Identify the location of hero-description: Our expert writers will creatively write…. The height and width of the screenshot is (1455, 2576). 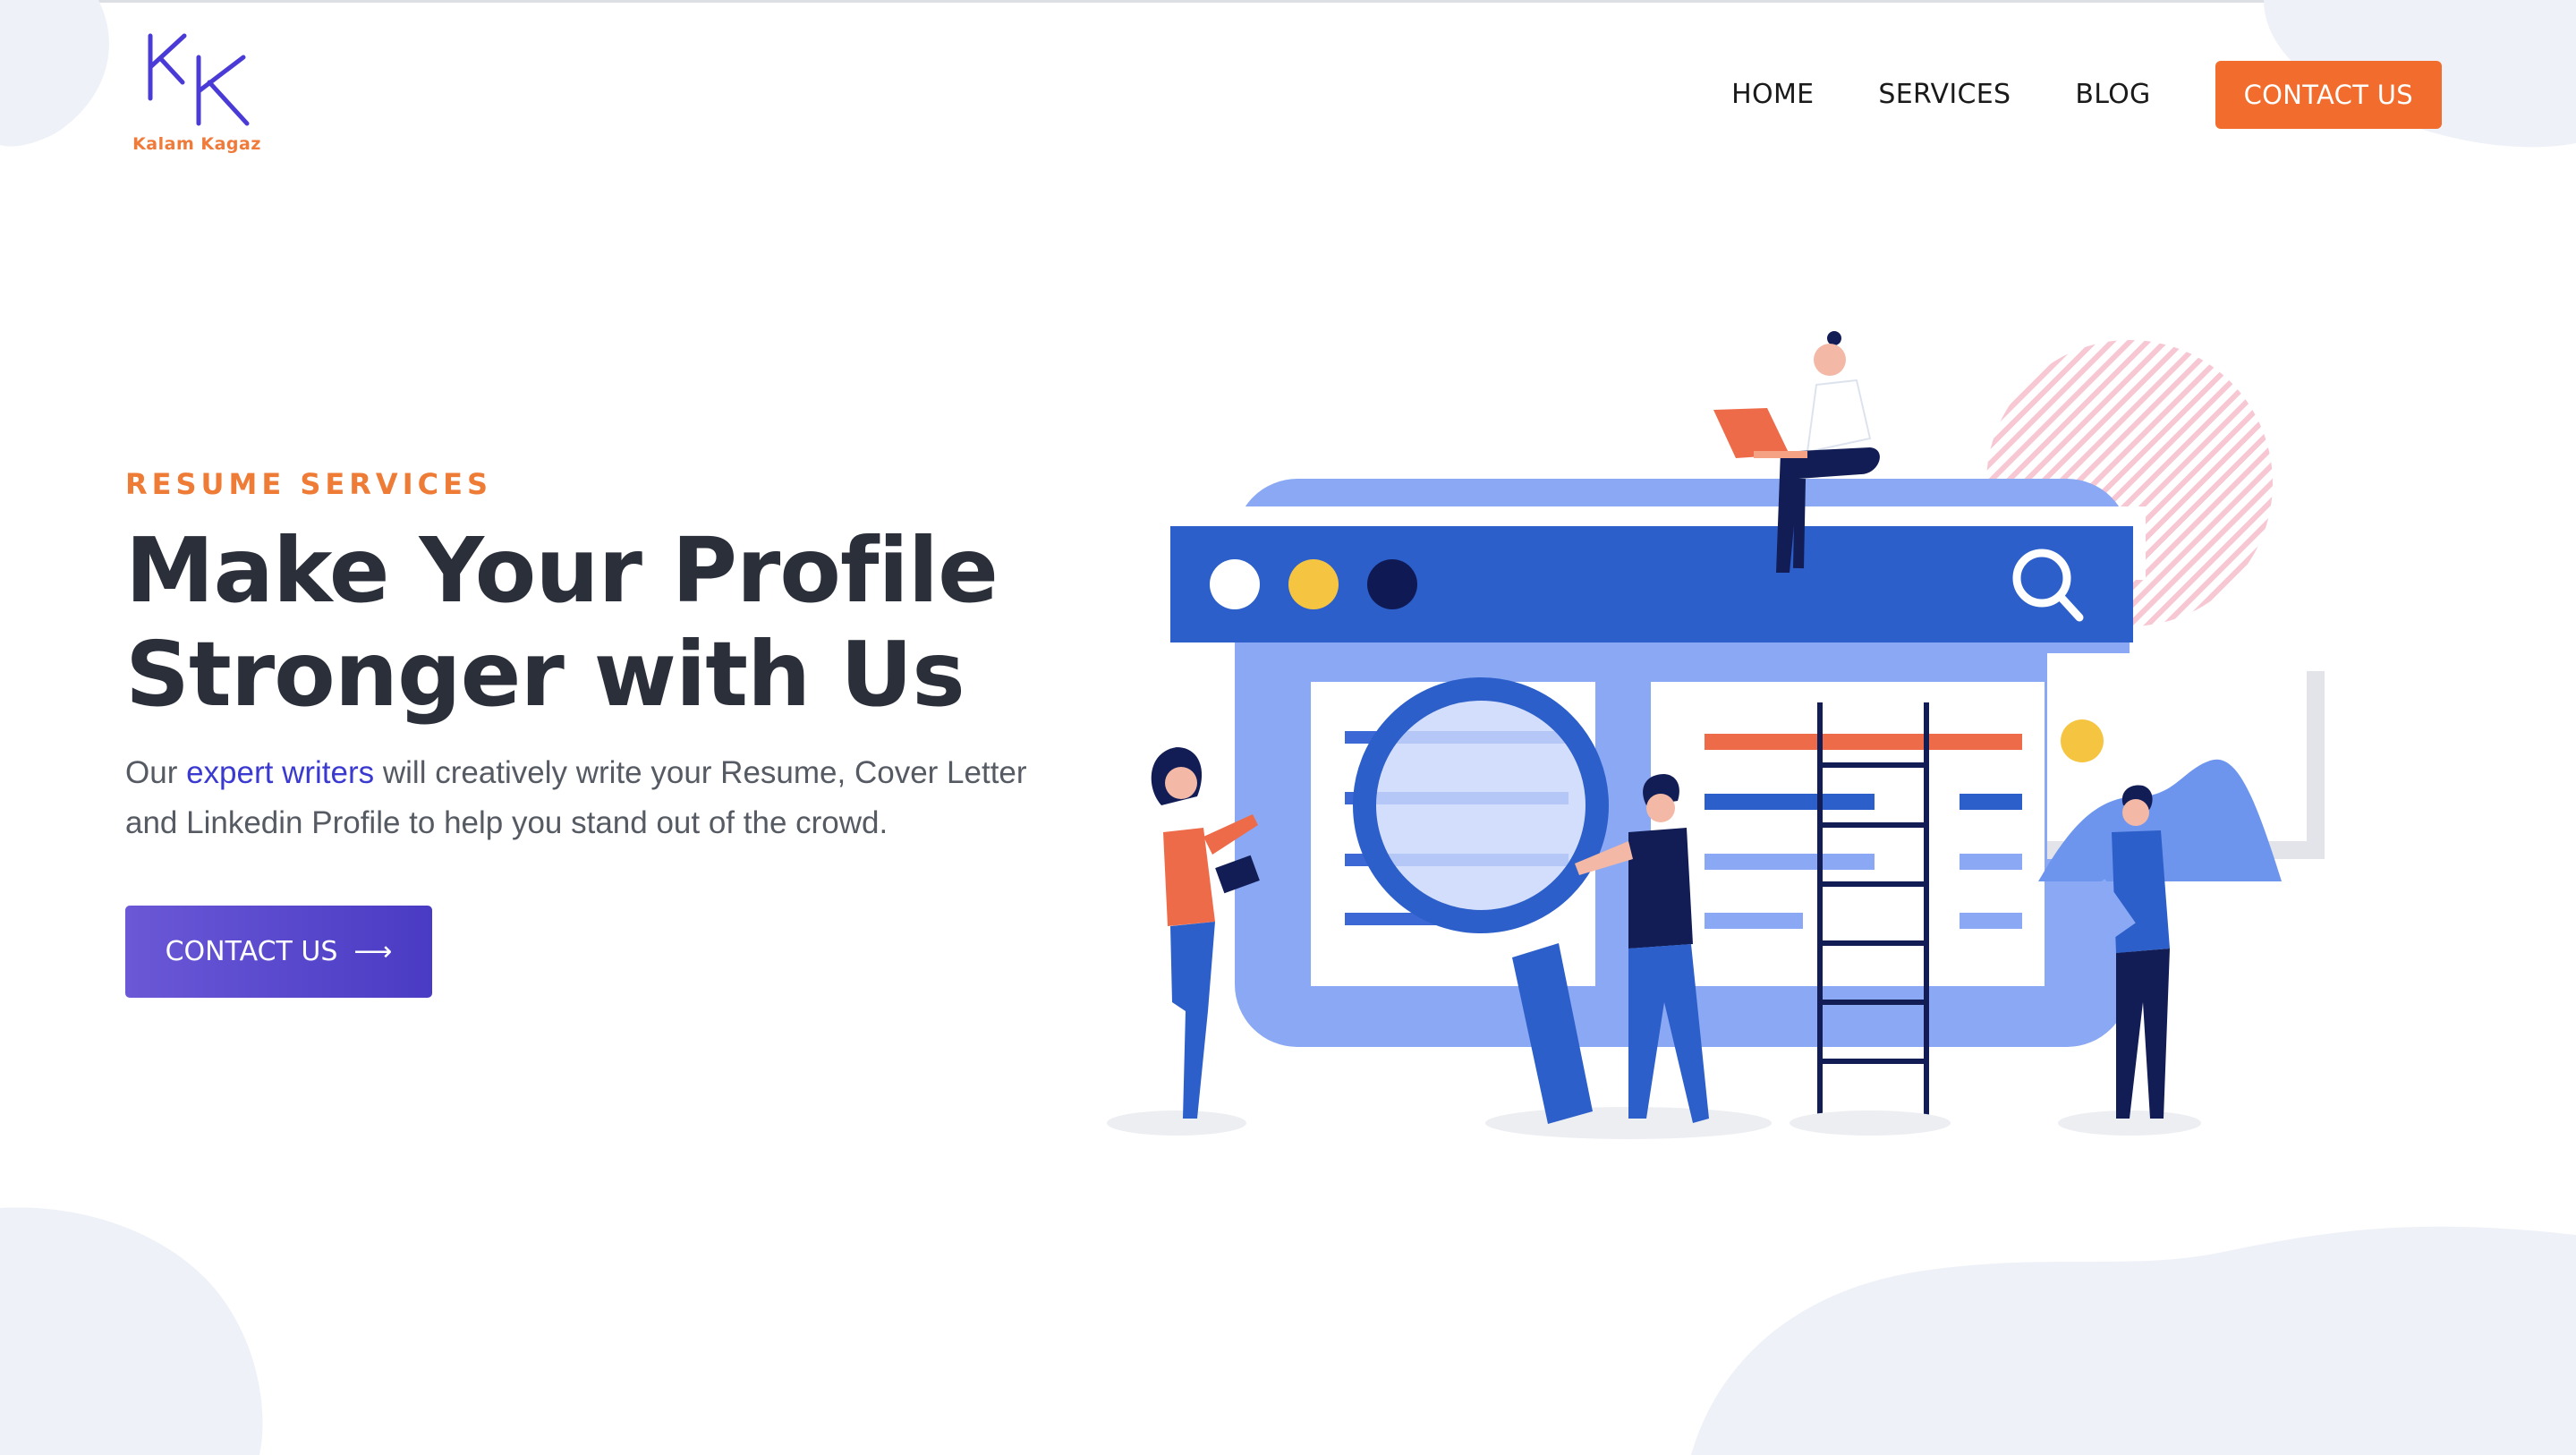
(599, 798).